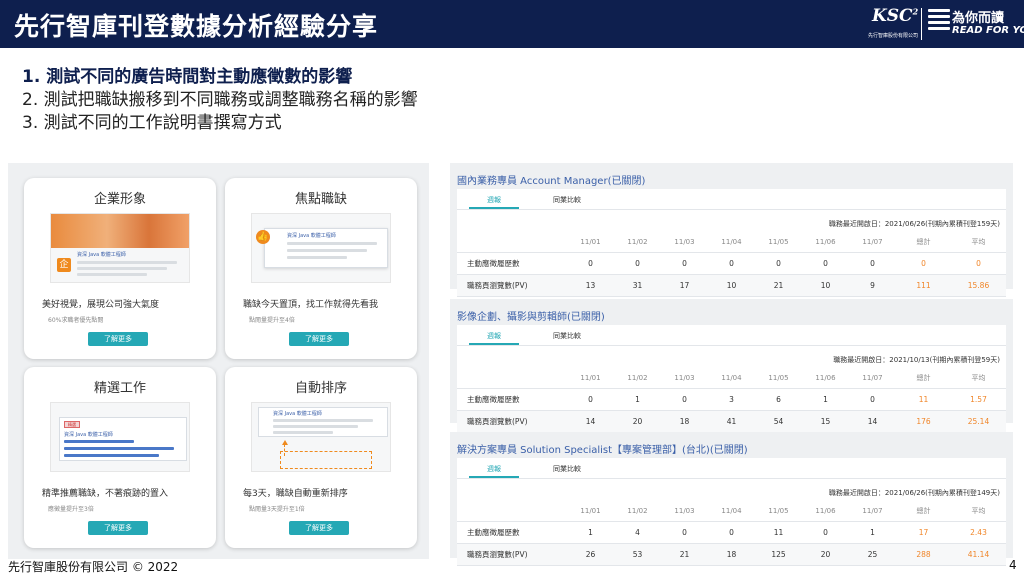 The height and width of the screenshot is (576, 1024). I want to click on average-cell: 41.14, so click(978, 554).